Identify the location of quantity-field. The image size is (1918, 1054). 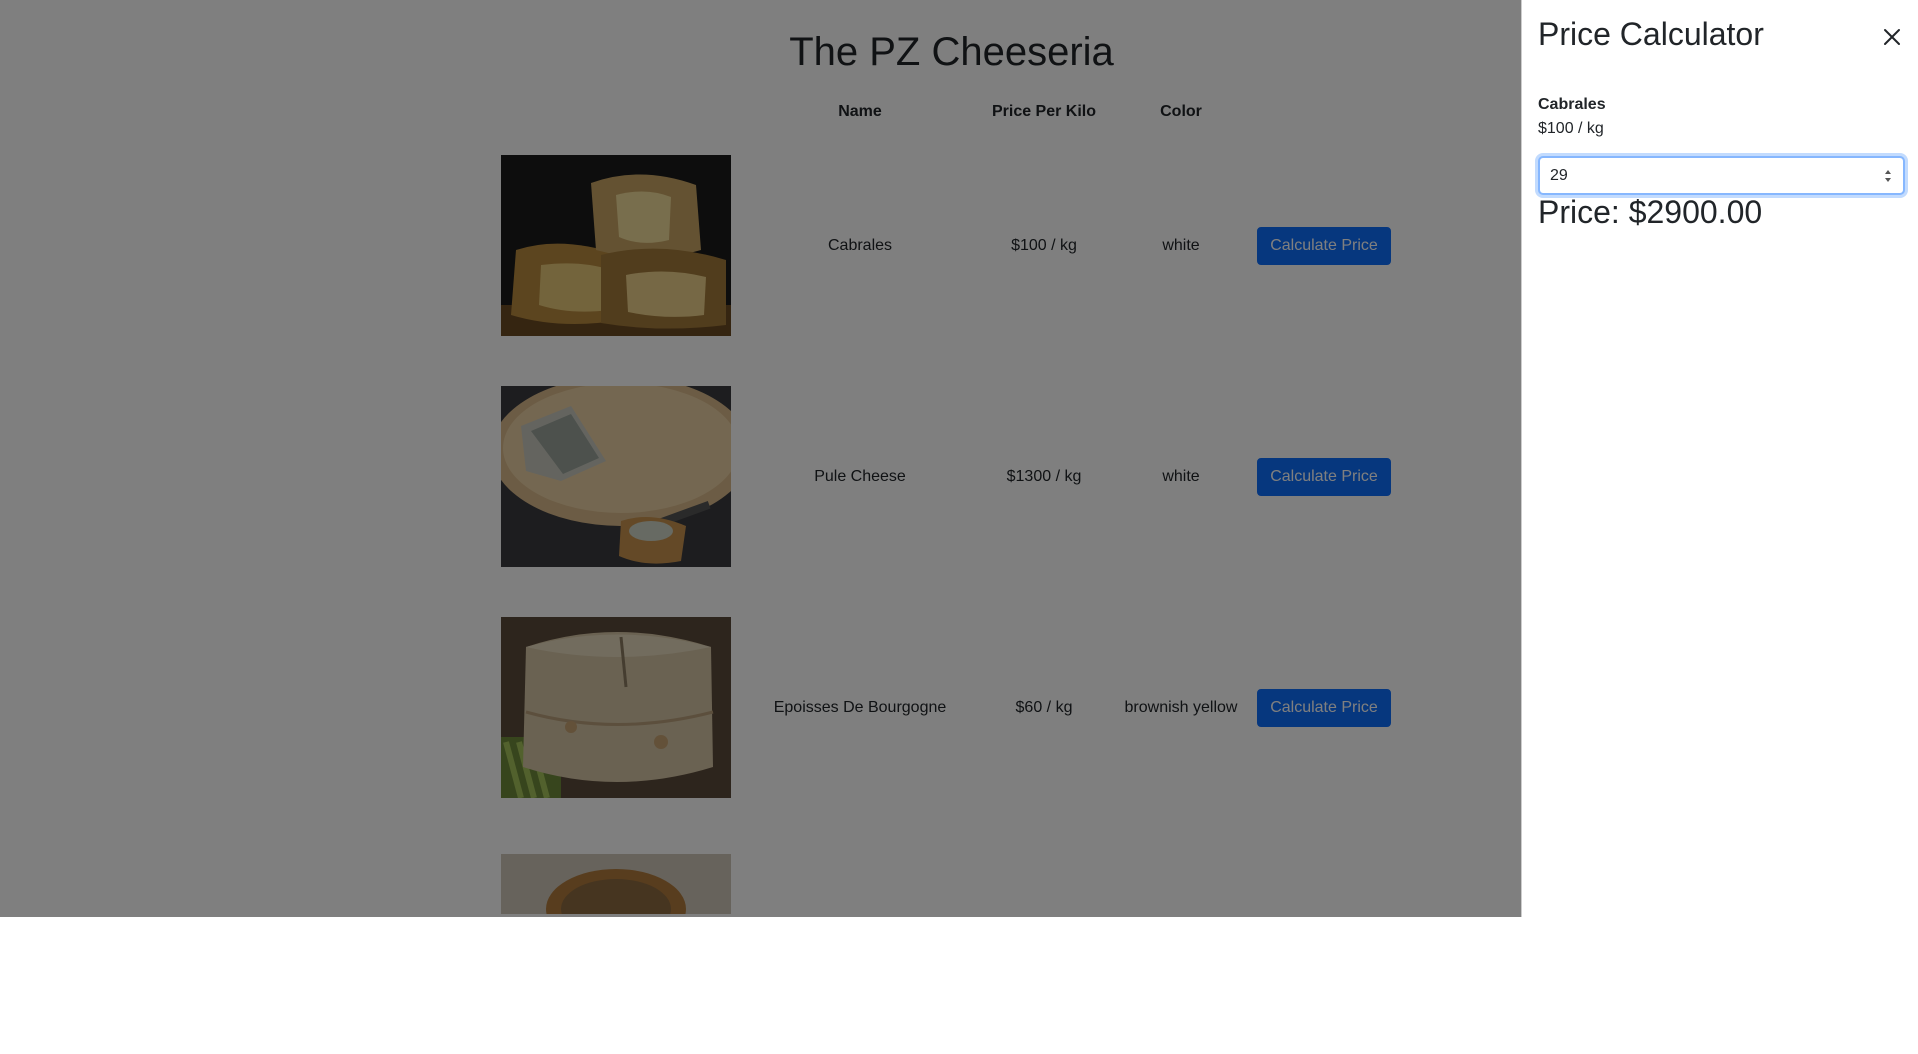
(1721, 175).